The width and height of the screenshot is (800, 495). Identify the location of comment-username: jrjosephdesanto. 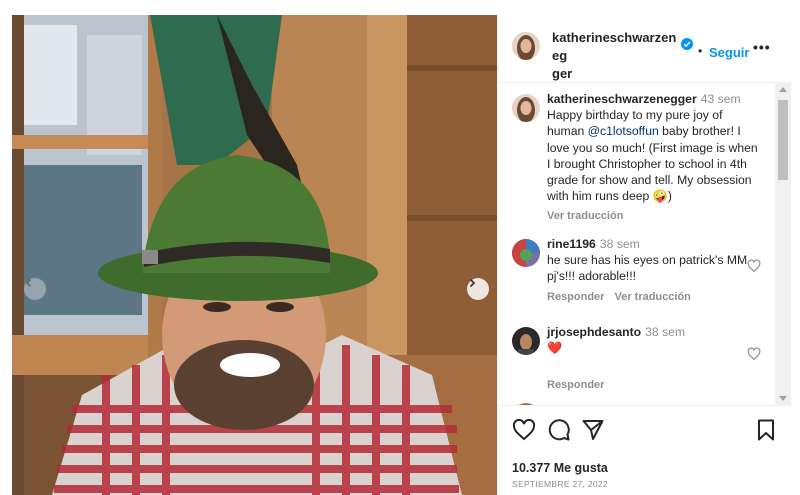
(594, 332).